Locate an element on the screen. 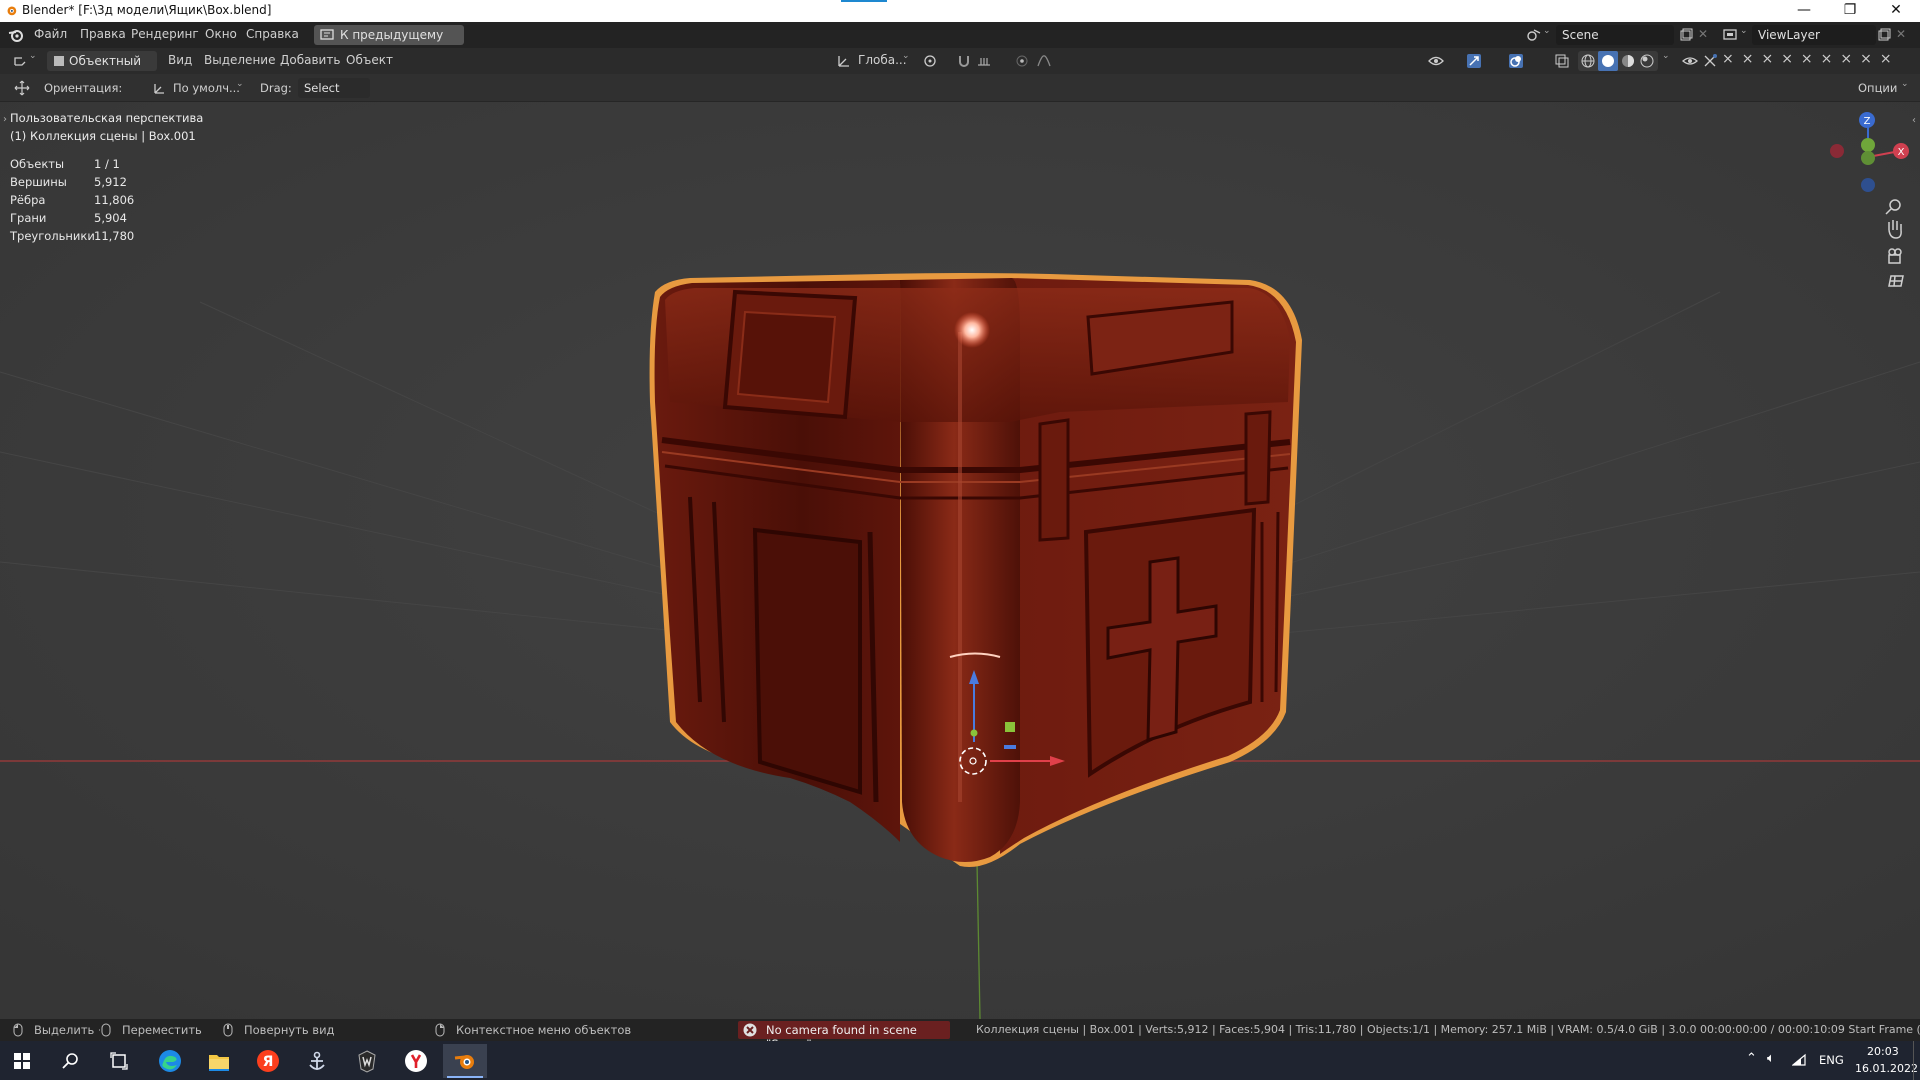  snap-icon is located at coordinates (964, 61).